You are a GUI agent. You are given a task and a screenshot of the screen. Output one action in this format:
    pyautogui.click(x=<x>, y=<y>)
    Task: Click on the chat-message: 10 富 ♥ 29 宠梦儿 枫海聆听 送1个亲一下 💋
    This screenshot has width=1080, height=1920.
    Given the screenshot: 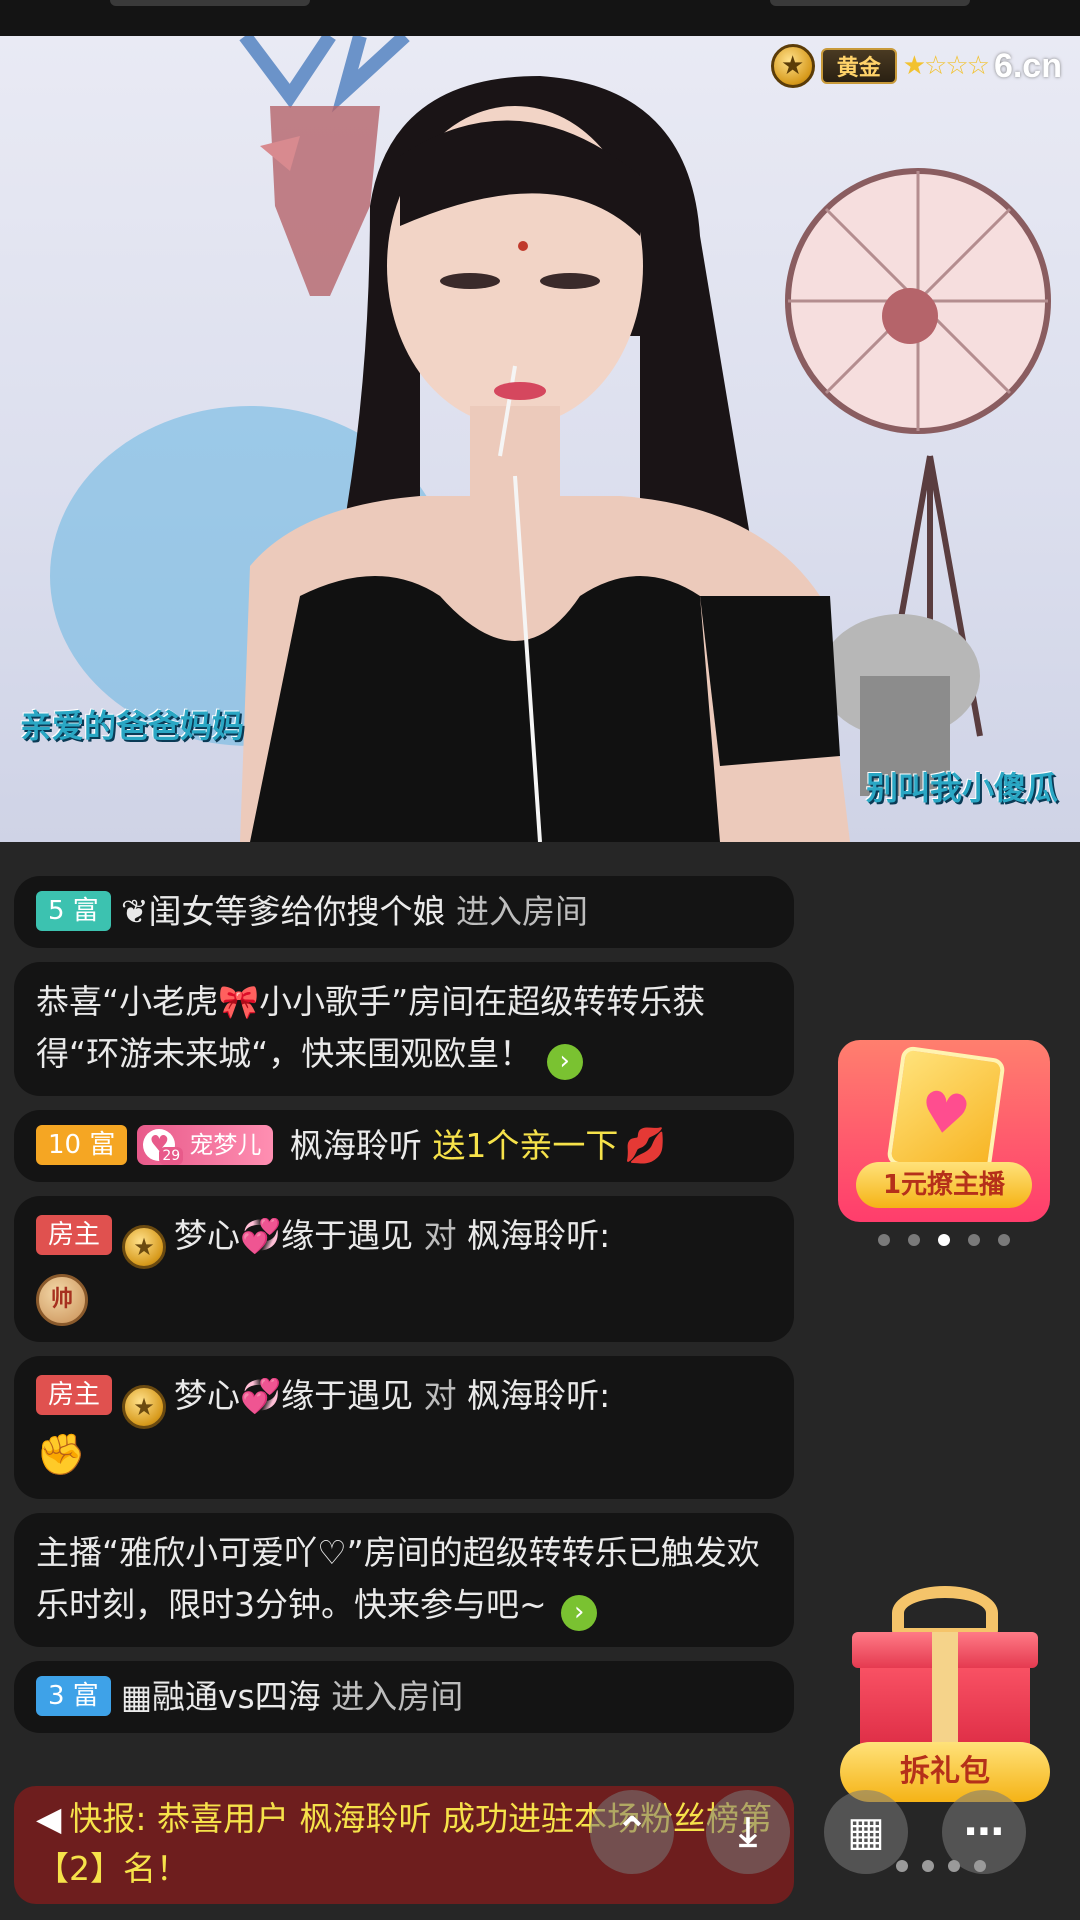 What is the action you would take?
    pyautogui.click(x=404, y=1146)
    